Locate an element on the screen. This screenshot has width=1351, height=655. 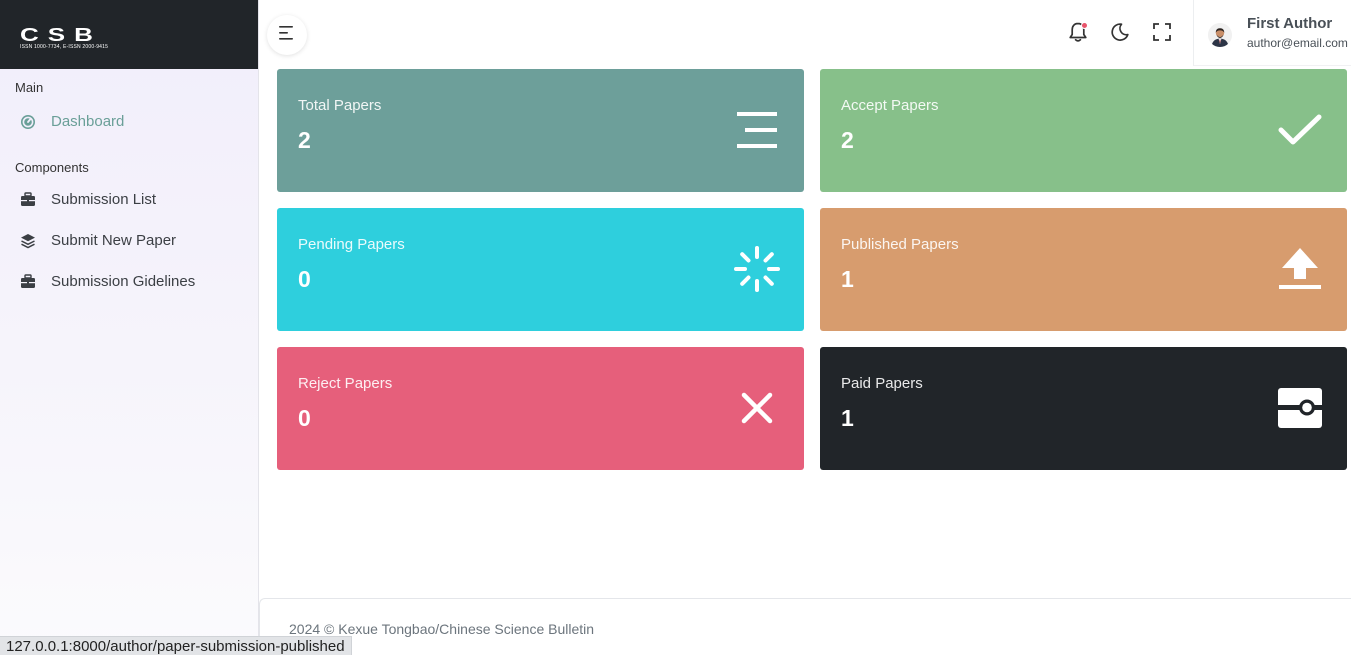
sidebar-item-submission-guidelines: Submission Gidelines is located at coordinates (129, 281).